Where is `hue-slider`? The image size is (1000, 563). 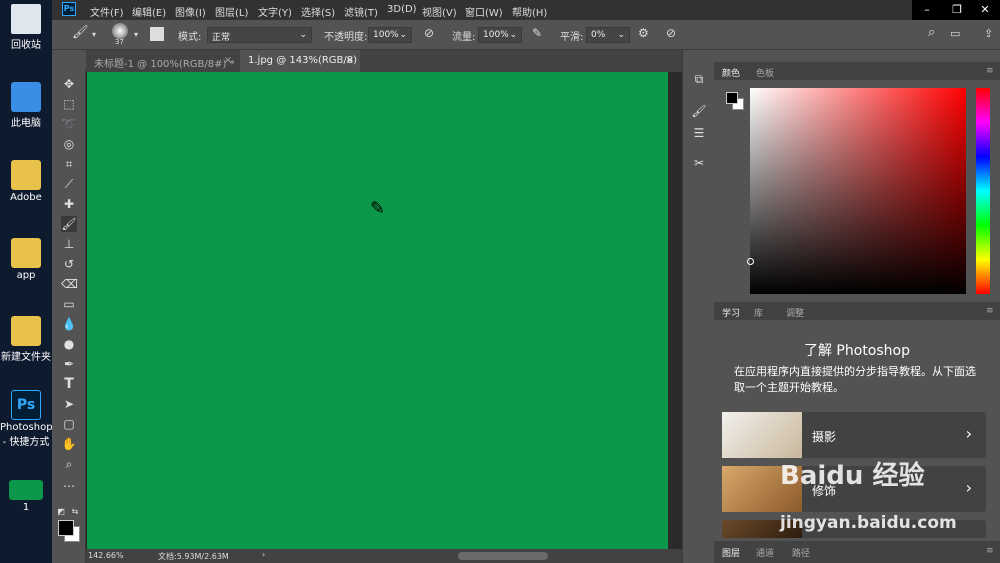 hue-slider is located at coordinates (983, 191).